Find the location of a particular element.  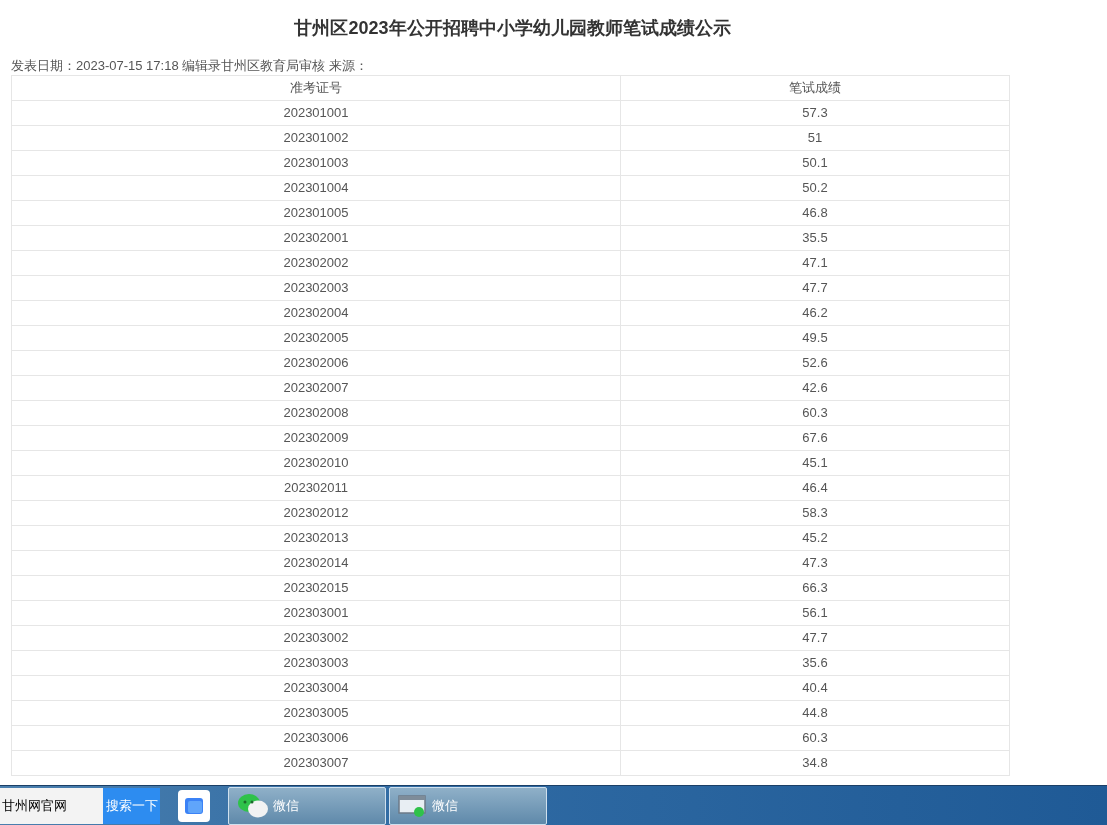

table-cell: 51 is located at coordinates (815, 138).